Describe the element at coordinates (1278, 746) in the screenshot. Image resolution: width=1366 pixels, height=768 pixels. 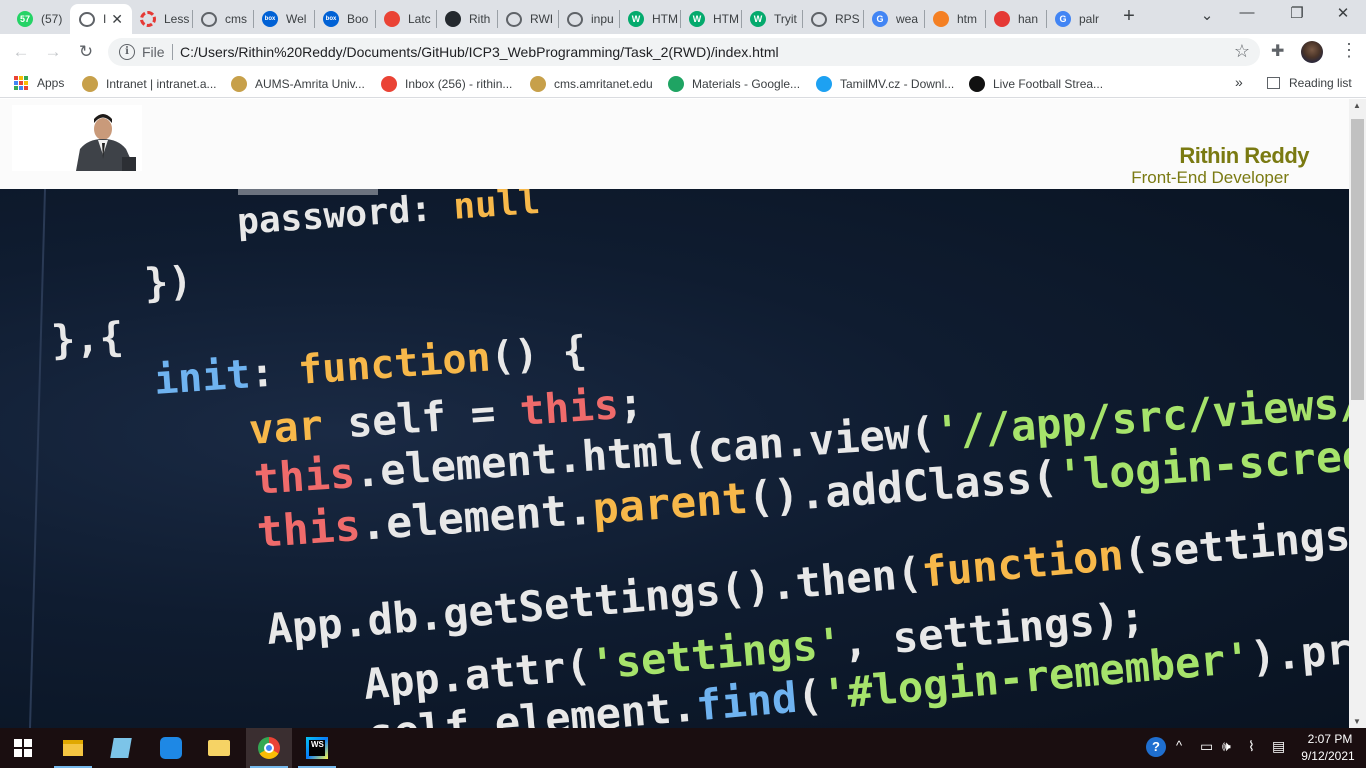
I see `notifications-icon: ▤` at that location.